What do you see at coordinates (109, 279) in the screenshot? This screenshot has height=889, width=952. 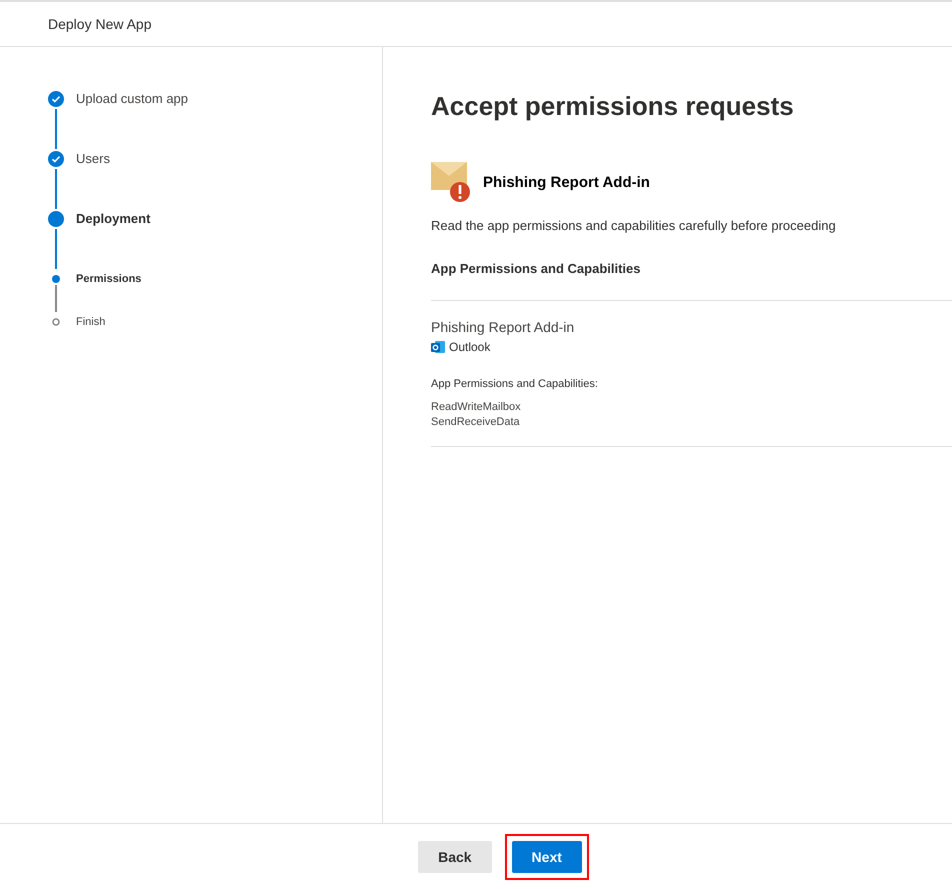 I see `step-label: Permissions` at bounding box center [109, 279].